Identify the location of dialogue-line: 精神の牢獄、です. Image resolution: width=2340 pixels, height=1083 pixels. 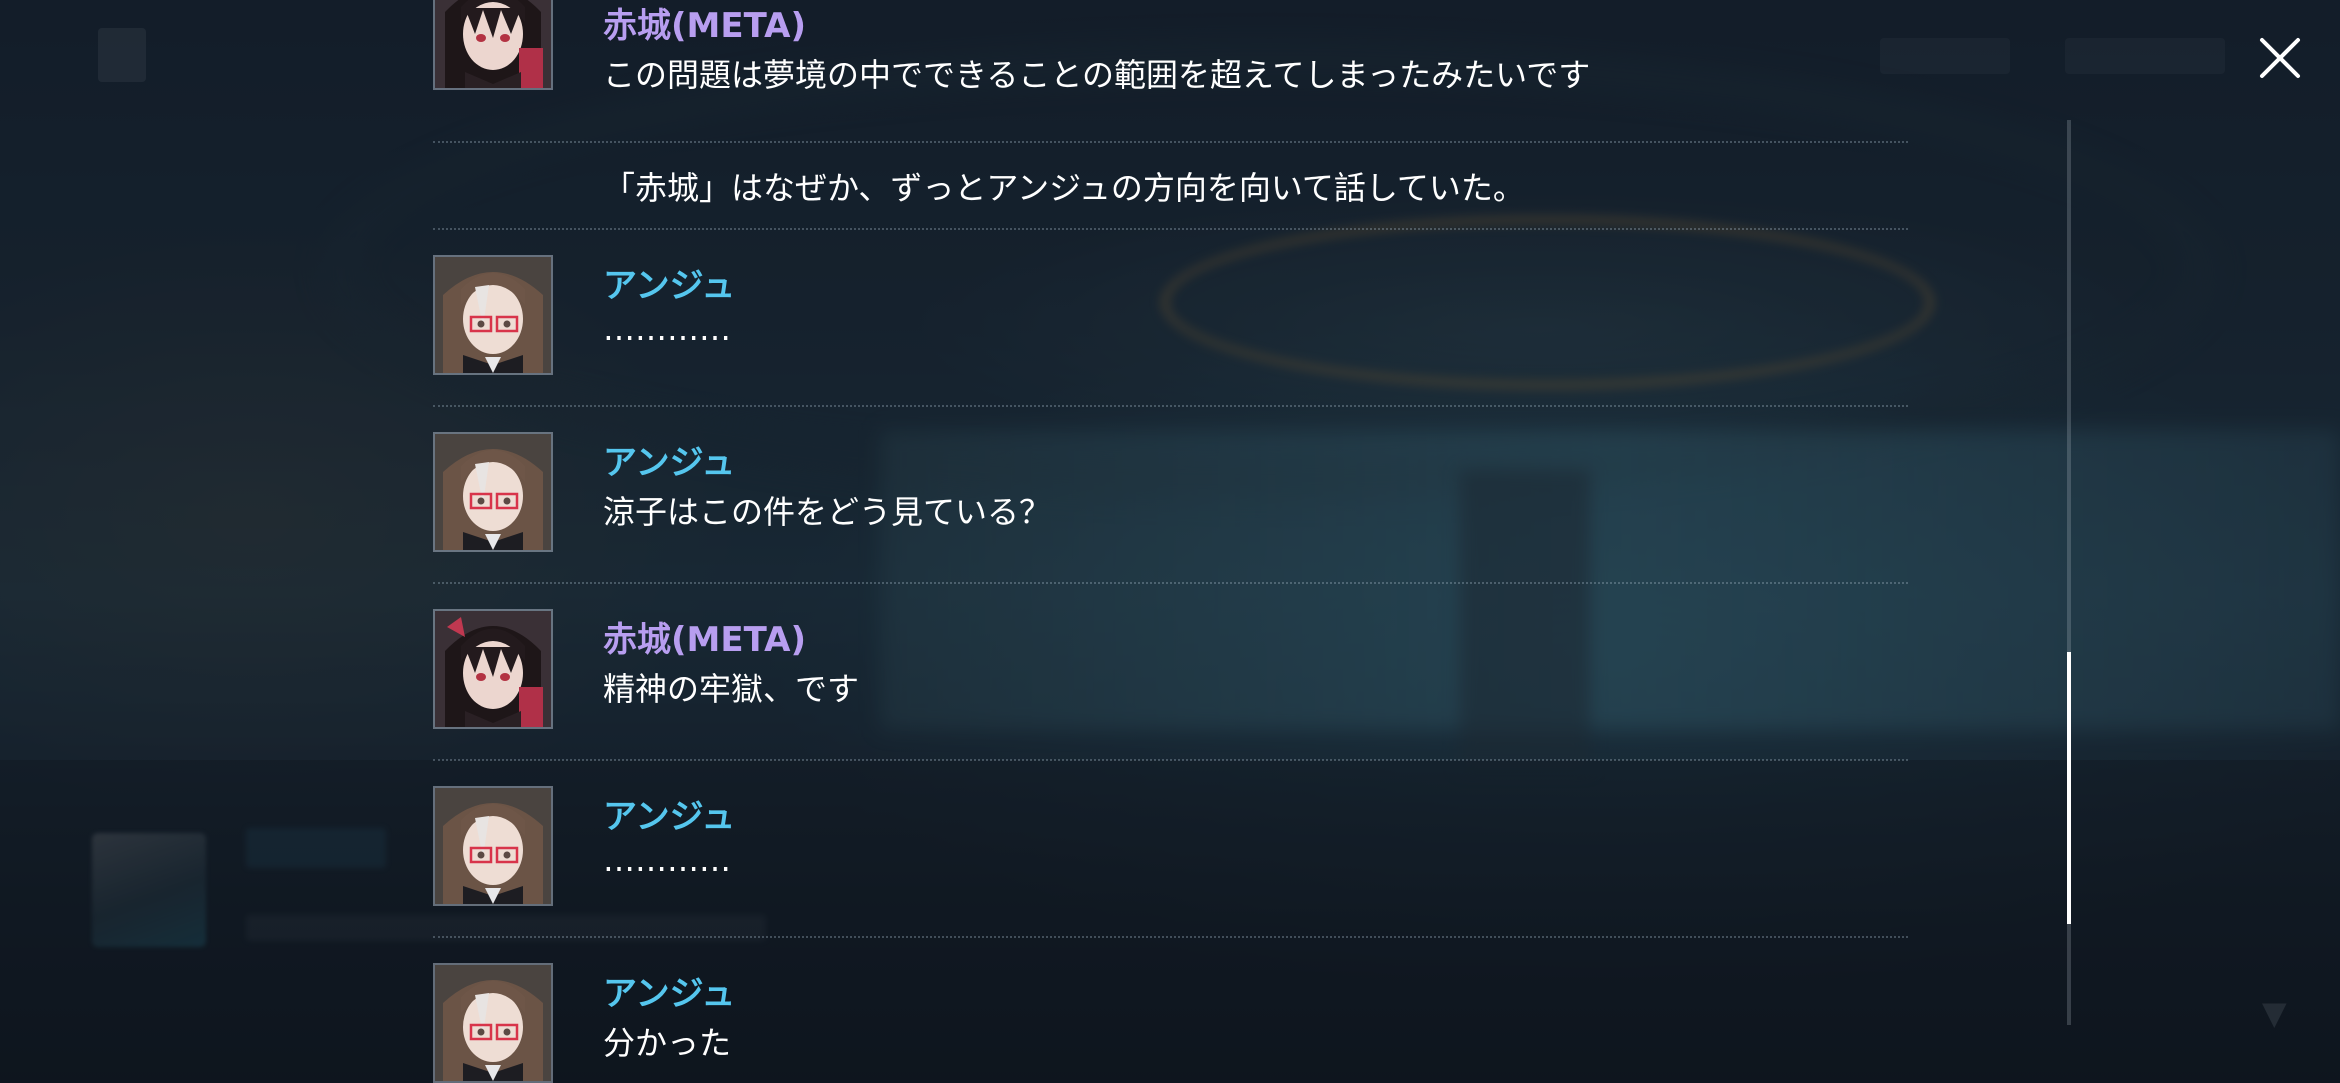
(731, 689).